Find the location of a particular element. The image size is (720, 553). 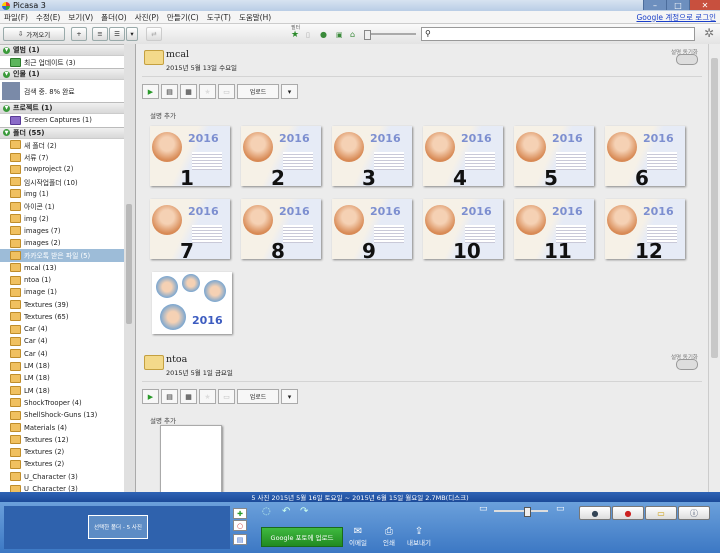

sidebar-item-screen-captures: Screen Captures (1) is located at coordinates (62, 120).